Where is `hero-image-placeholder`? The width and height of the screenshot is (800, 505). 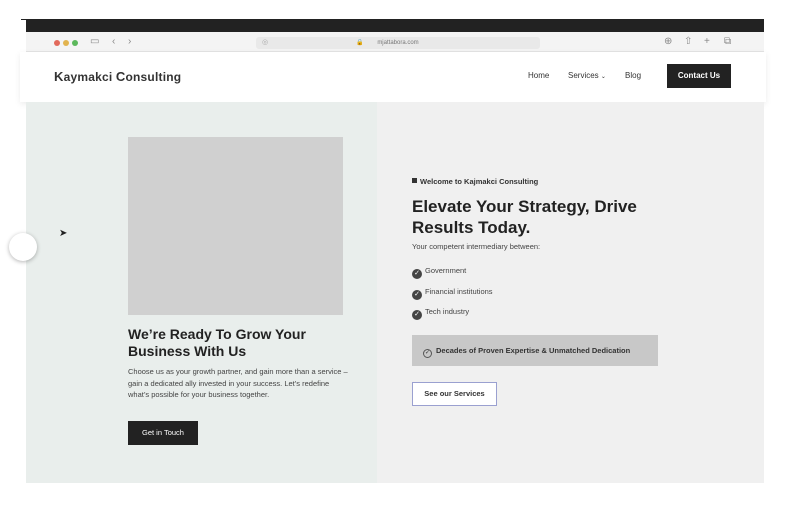 hero-image-placeholder is located at coordinates (235, 226).